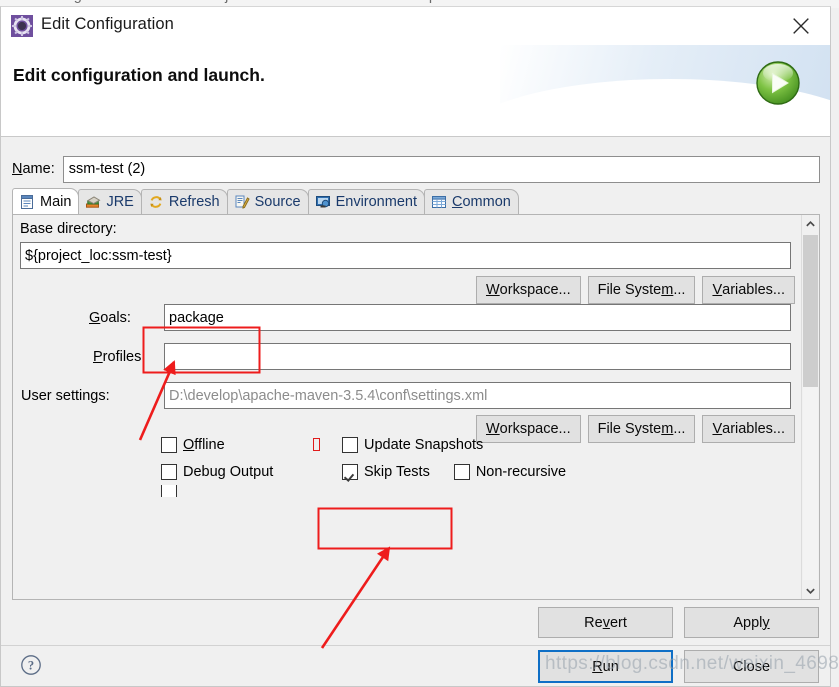 This screenshot has width=839, height=687. Describe the element at coordinates (810, 311) in the screenshot. I see `scrollbar-thumb` at that location.